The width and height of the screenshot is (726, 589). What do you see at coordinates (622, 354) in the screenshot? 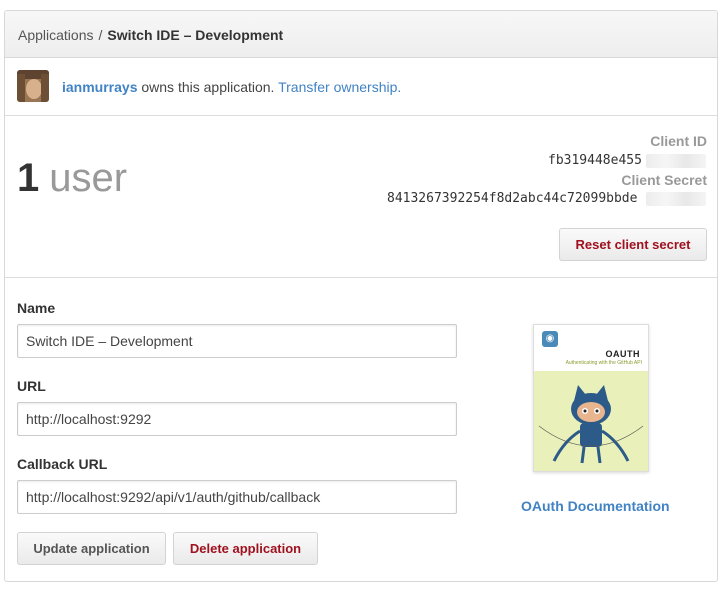
I see `book-title: OAUTH` at bounding box center [622, 354].